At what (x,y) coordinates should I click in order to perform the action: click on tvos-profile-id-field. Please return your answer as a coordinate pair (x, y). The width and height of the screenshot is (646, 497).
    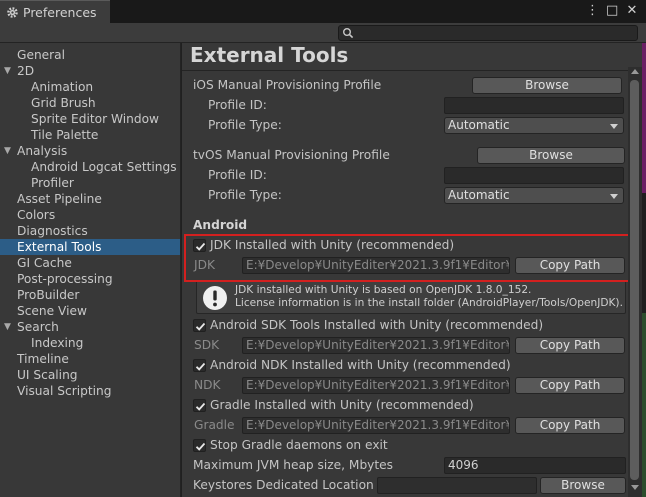
    Looking at the image, I should click on (534, 175).